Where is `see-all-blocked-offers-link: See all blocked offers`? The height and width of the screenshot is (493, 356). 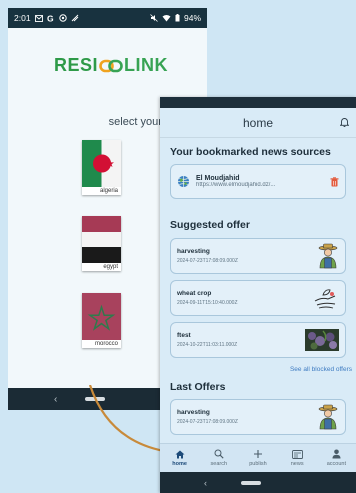
see-all-blocked-offers-link: See all blocked offers is located at coordinates (258, 369).